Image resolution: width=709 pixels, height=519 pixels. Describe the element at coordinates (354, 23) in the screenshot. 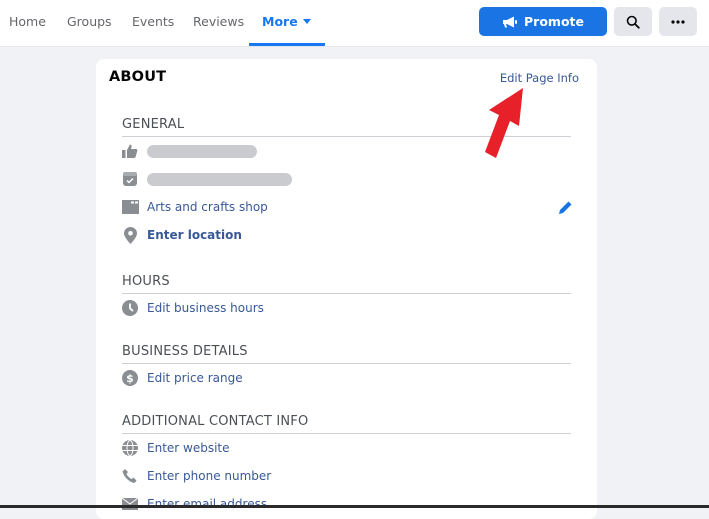

I see `top-navigation: Home Groups Events Reviews More Promote` at that location.